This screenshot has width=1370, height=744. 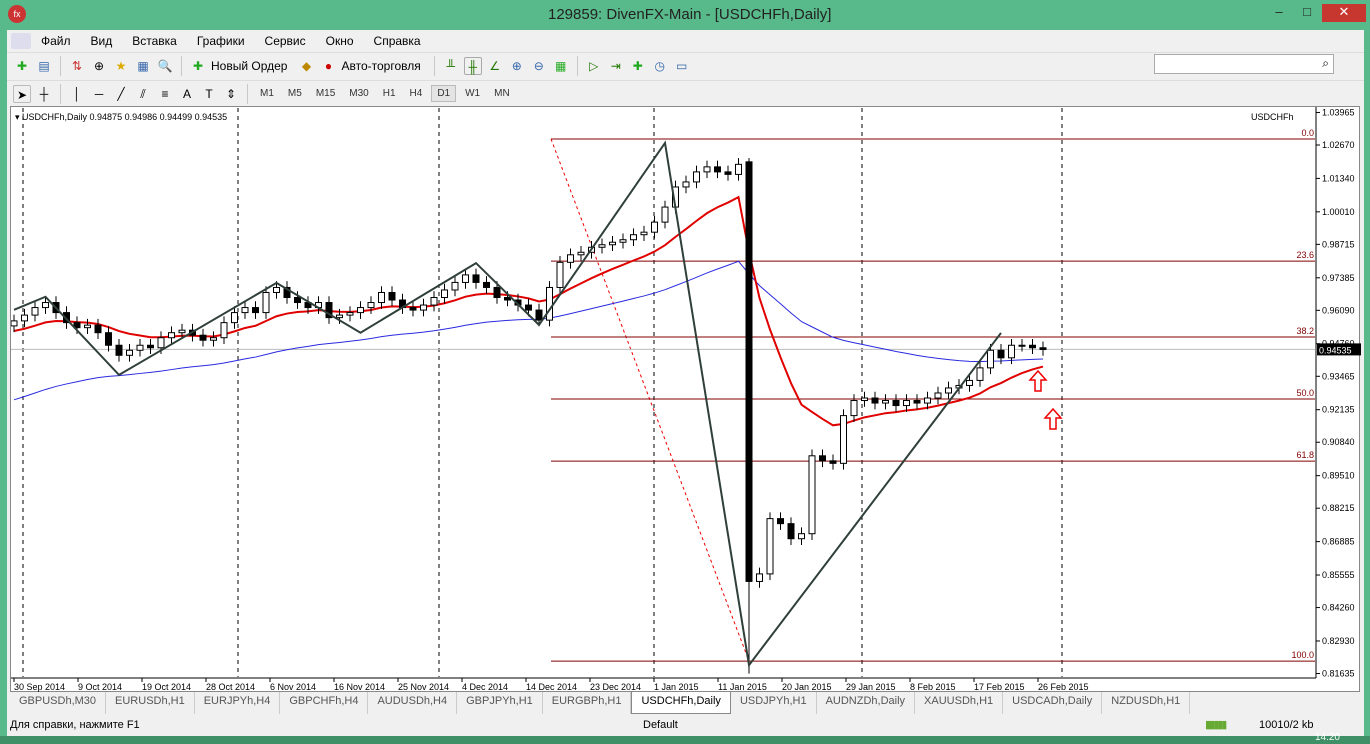 What do you see at coordinates (1327, 737) in the screenshot?
I see `clock: 14:20` at bounding box center [1327, 737].